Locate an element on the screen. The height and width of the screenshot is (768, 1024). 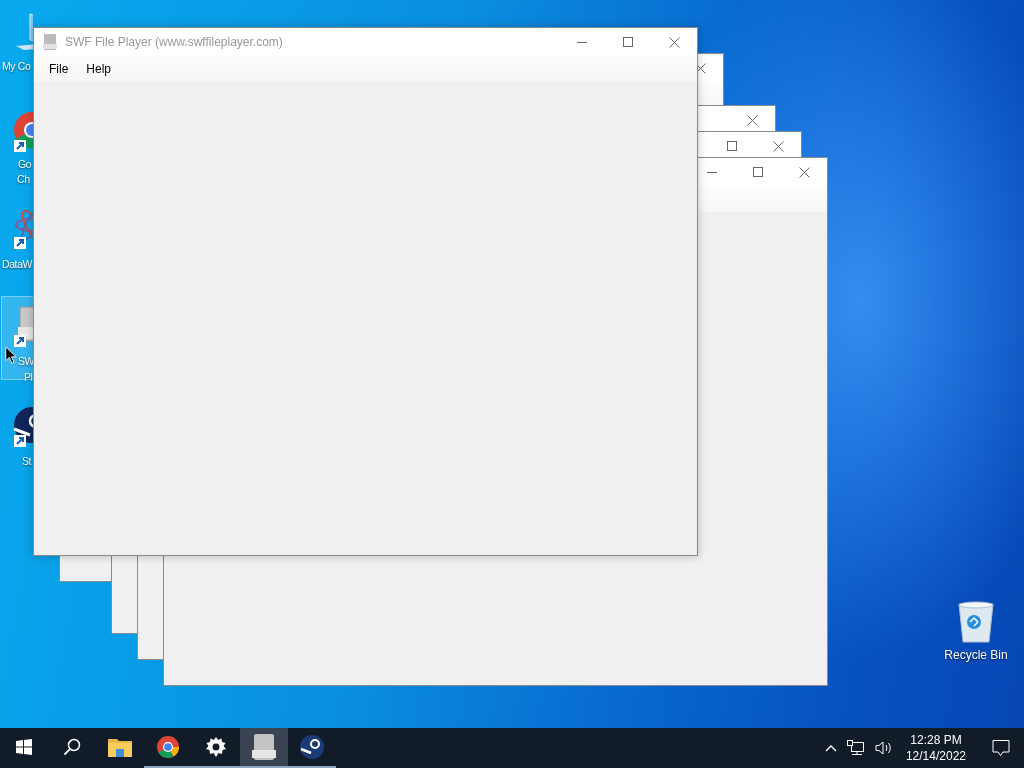
desktop-icon-label: Go is located at coordinates (25, 164).